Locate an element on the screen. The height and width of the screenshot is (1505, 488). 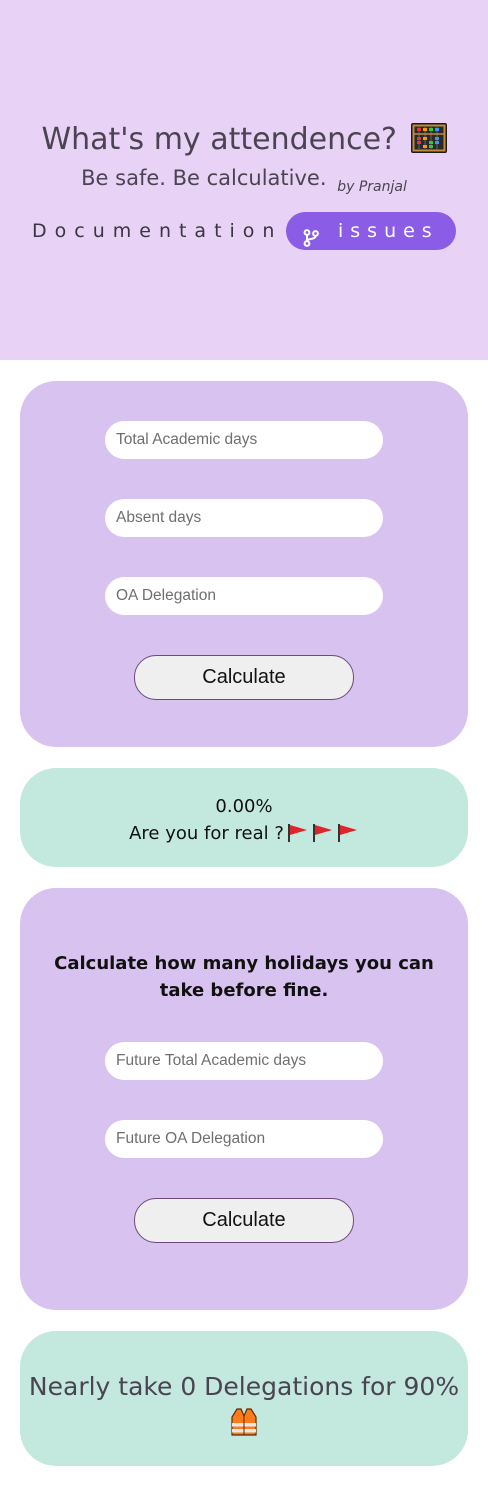
page-title-text: What's my attendence? is located at coordinates (219, 139).